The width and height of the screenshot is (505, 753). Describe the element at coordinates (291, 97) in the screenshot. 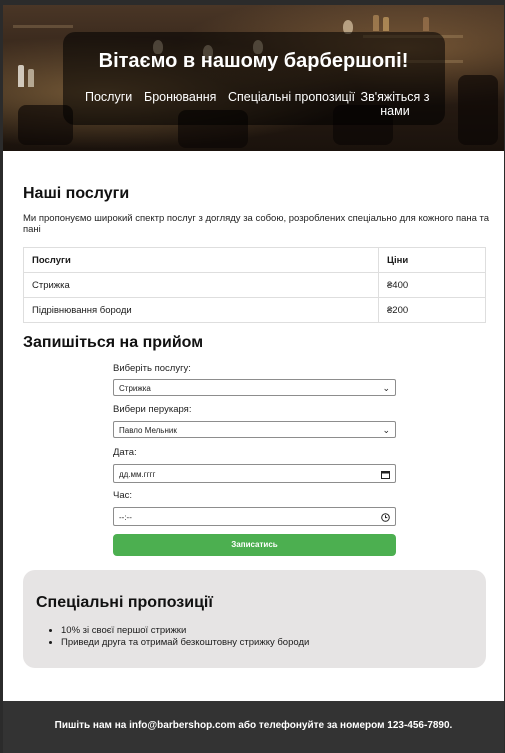

I see `nav-link-offers: Спеціальні пропозиції` at that location.